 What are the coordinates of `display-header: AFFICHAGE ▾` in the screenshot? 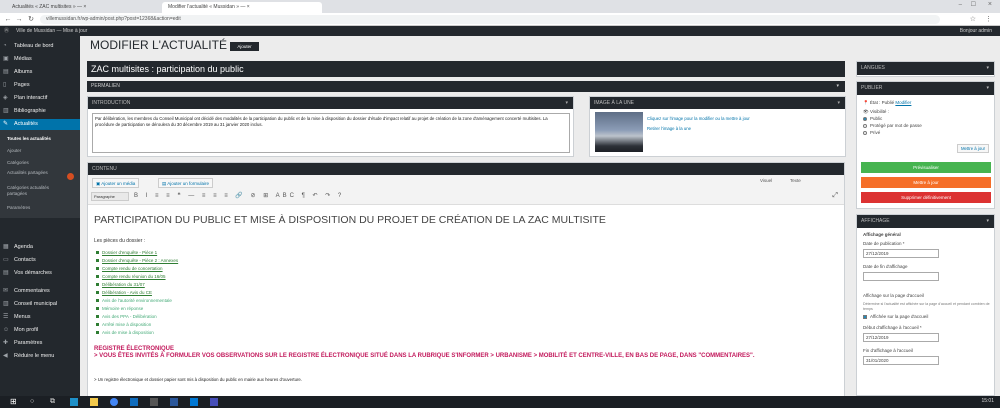 It's located at (925, 221).